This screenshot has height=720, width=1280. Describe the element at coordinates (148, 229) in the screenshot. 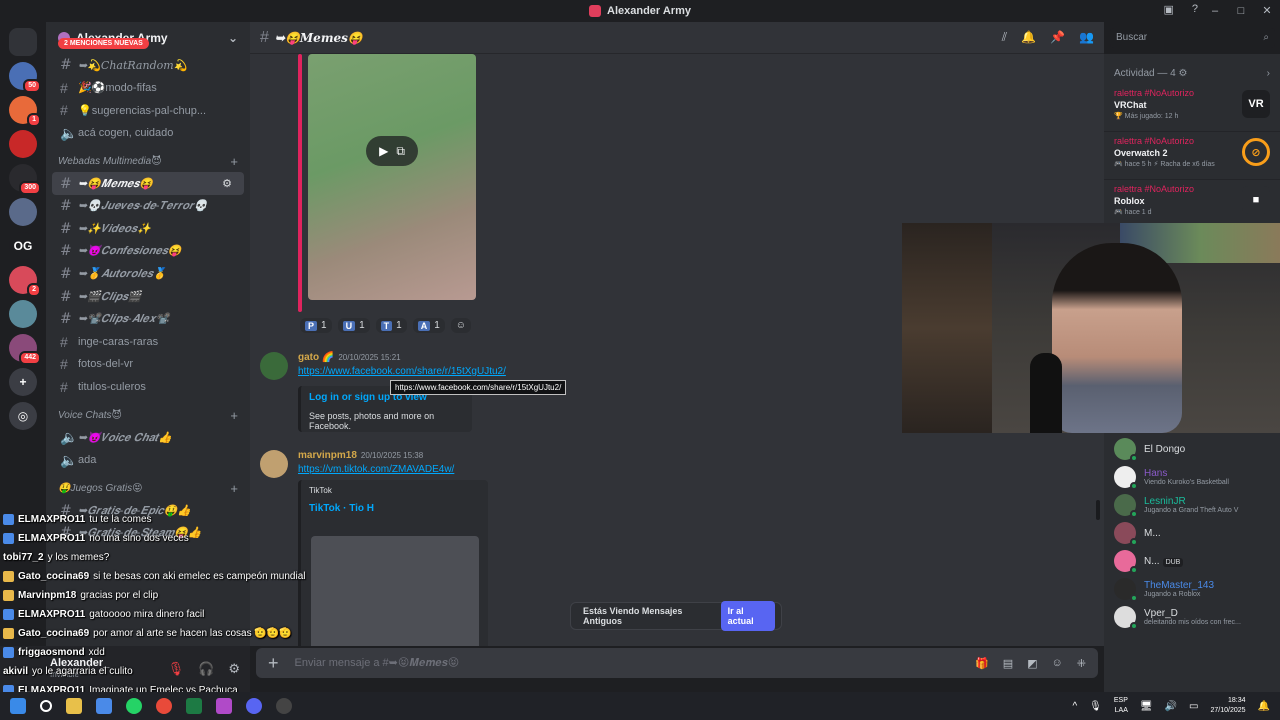

I see `channel-item: # ➥✨𝑽𝒊𝒅𝒆𝒐𝒔✨` at that location.